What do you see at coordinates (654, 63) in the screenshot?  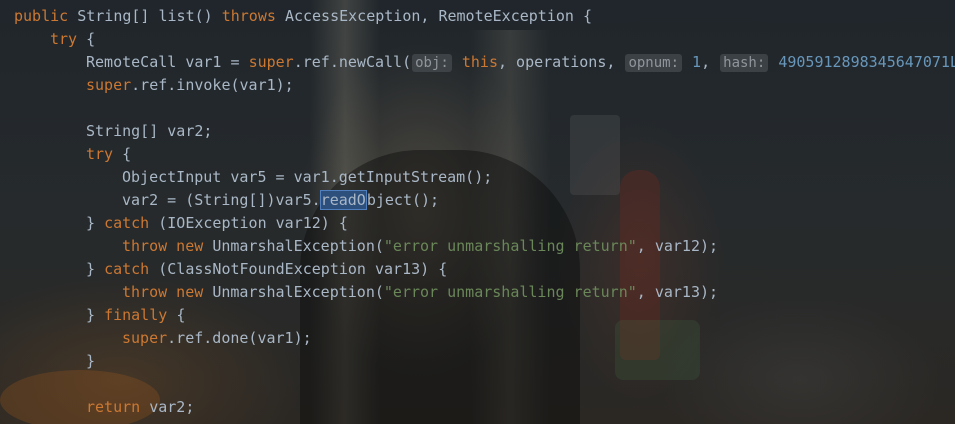 I see `parameter-hint-opnum: opnum:` at bounding box center [654, 63].